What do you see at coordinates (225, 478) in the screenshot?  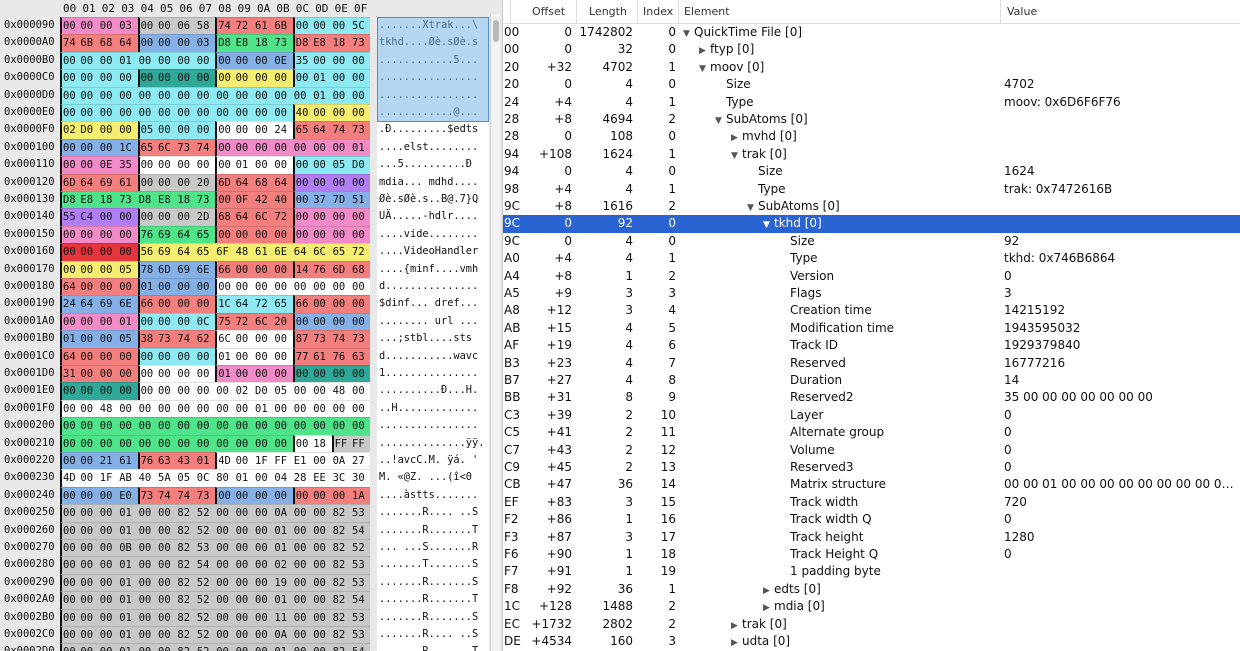 I see `hex-byte: 80` at bounding box center [225, 478].